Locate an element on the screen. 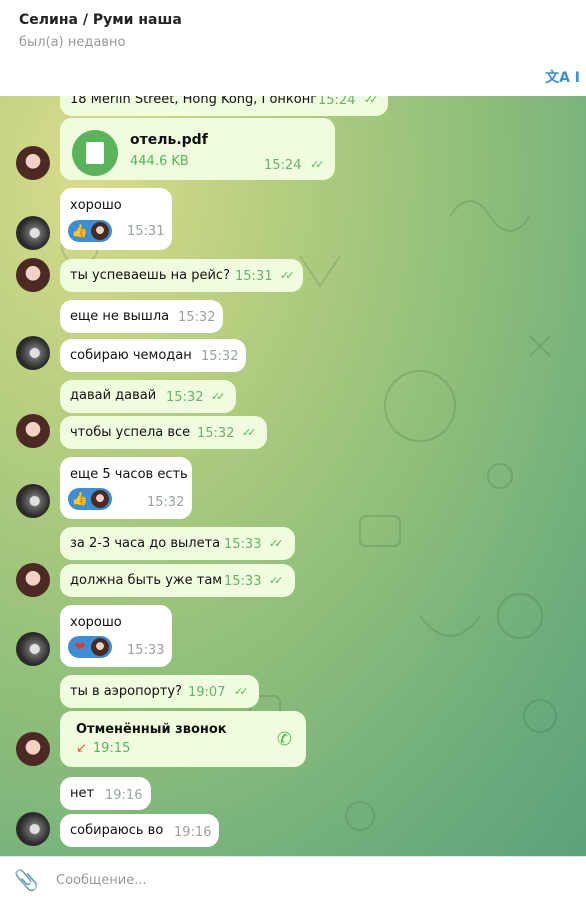 The height and width of the screenshot is (901, 586). message-bubble: должна быть уже там 15:33 ✓✓ is located at coordinates (177, 580).